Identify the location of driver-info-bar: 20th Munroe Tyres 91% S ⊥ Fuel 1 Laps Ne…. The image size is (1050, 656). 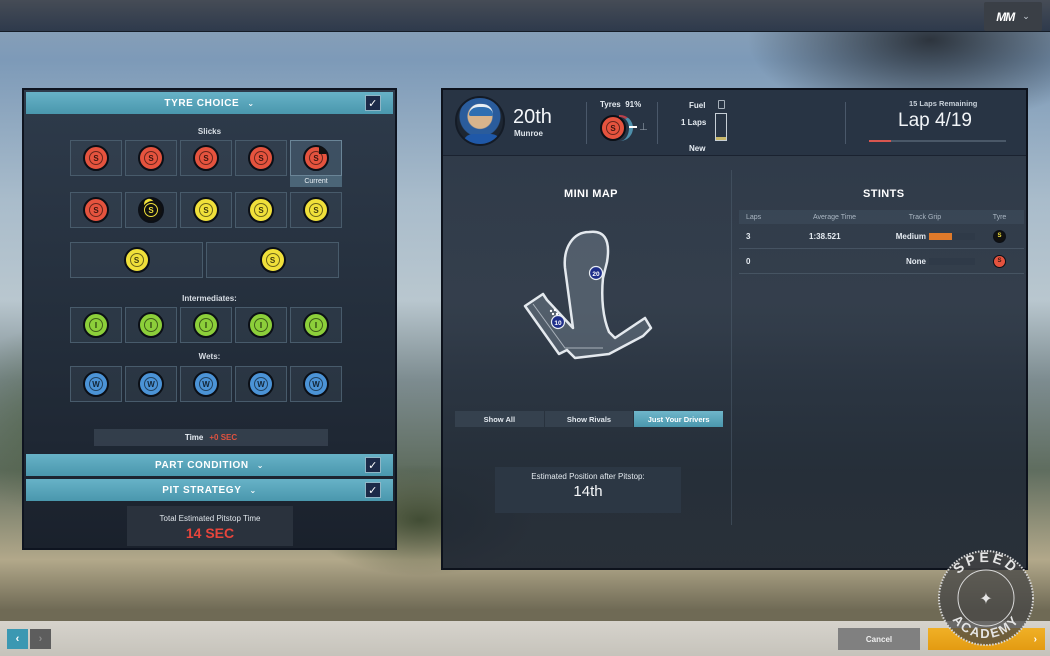
(734, 123).